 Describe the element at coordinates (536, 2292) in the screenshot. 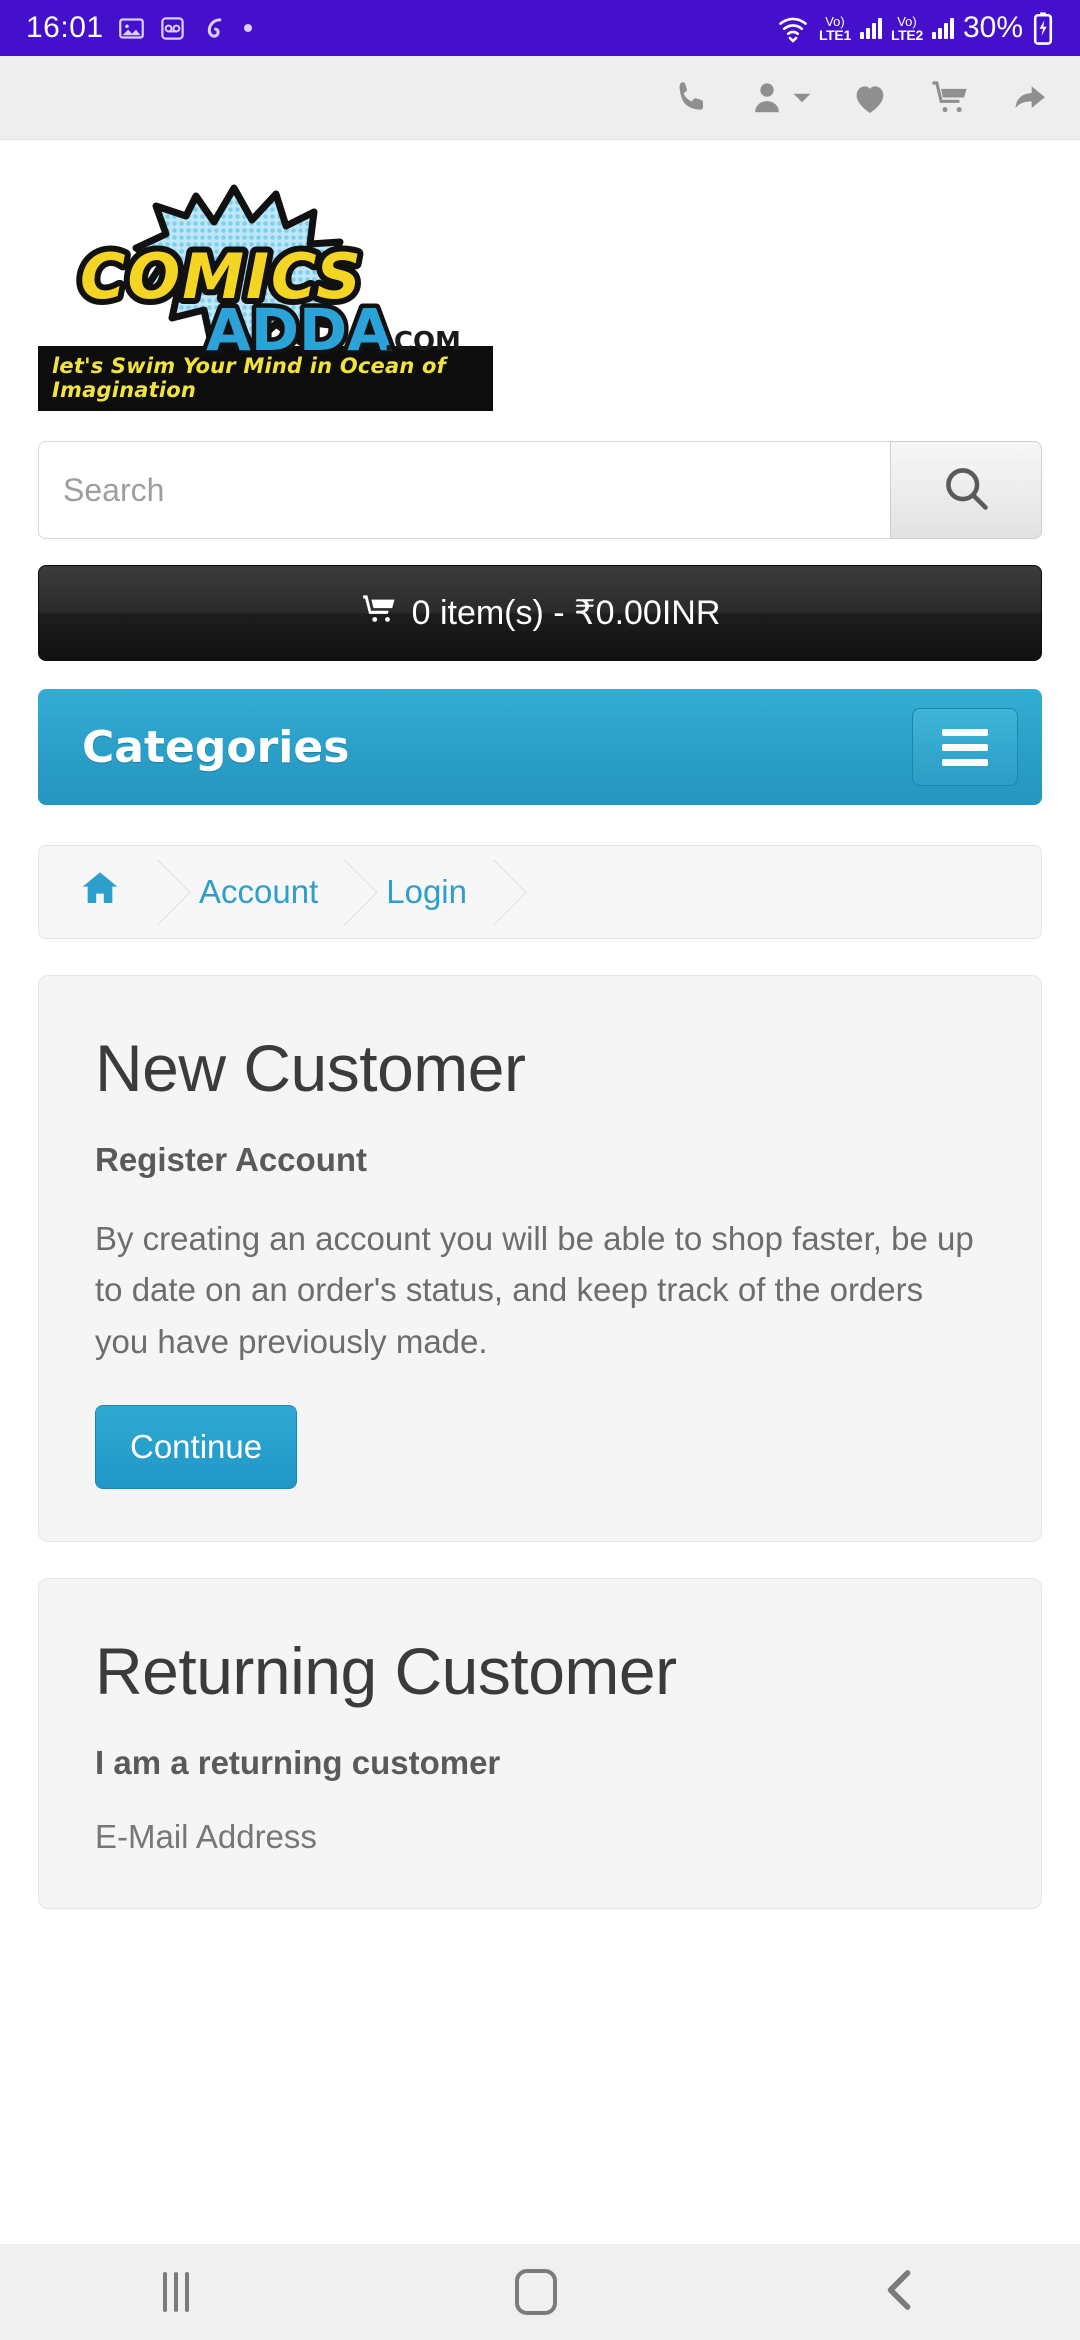

I see `home-button-icon` at that location.